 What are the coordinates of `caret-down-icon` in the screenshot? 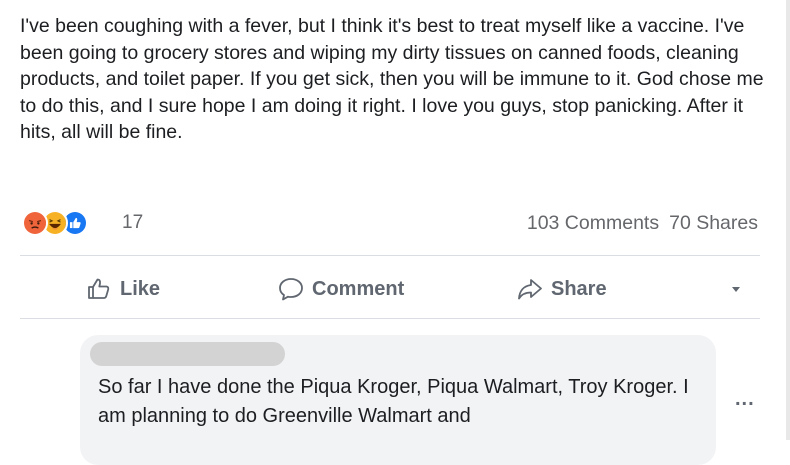 It's located at (736, 289).